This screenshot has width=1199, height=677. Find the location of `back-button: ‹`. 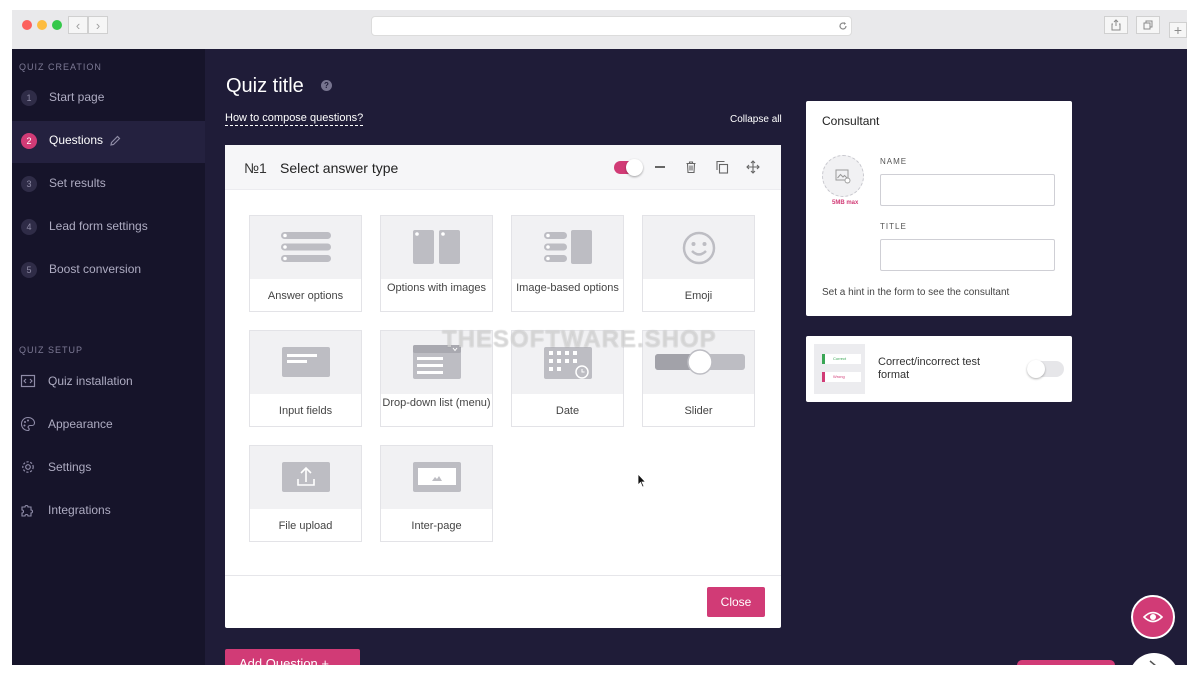

back-button: ‹ is located at coordinates (78, 25).